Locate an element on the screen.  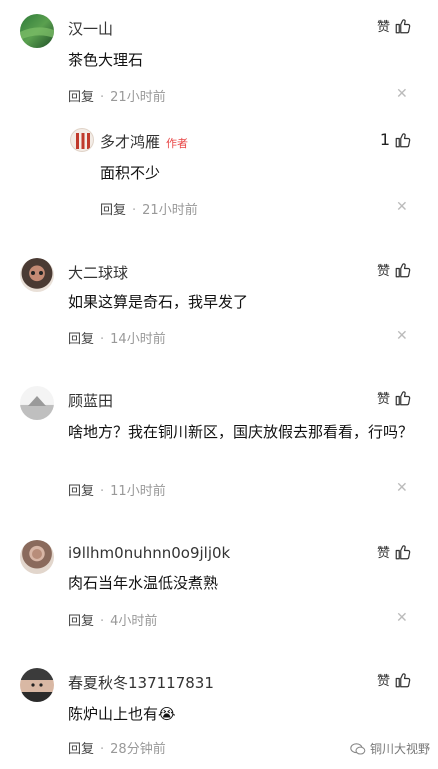
comment-username: 汉一山 is located at coordinates (90, 28).